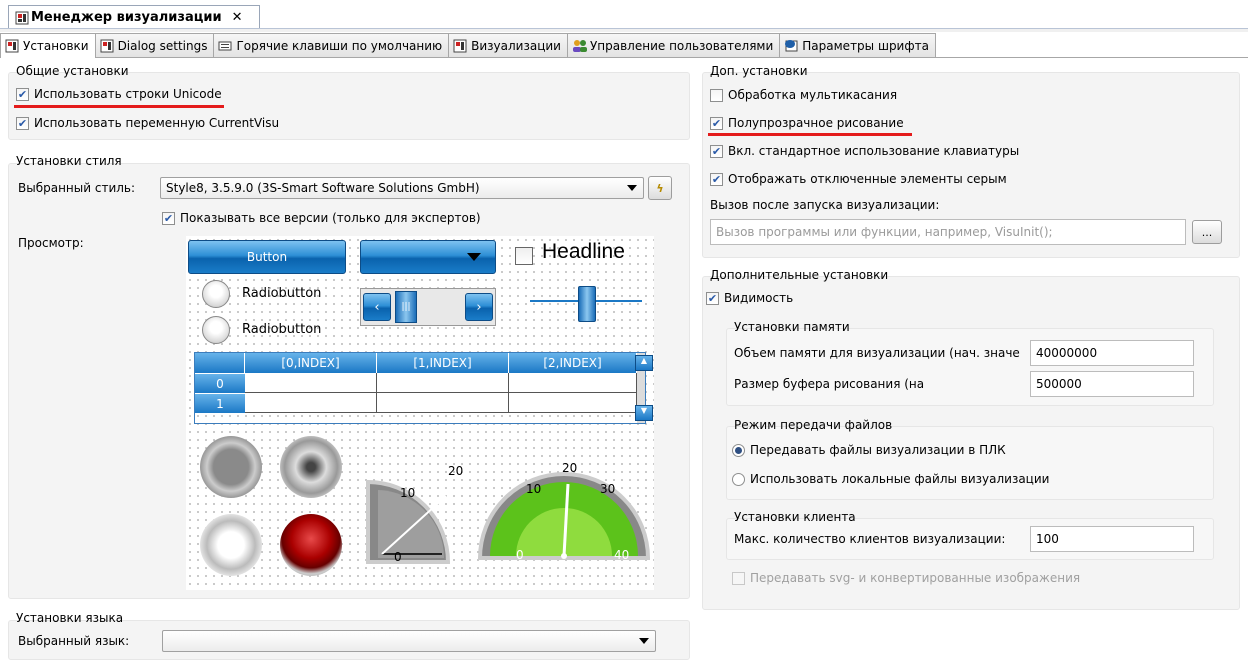 Image resolution: width=1248 pixels, height=660 pixels. What do you see at coordinates (738, 578) in the screenshot?
I see `checkbox-disabled` at bounding box center [738, 578].